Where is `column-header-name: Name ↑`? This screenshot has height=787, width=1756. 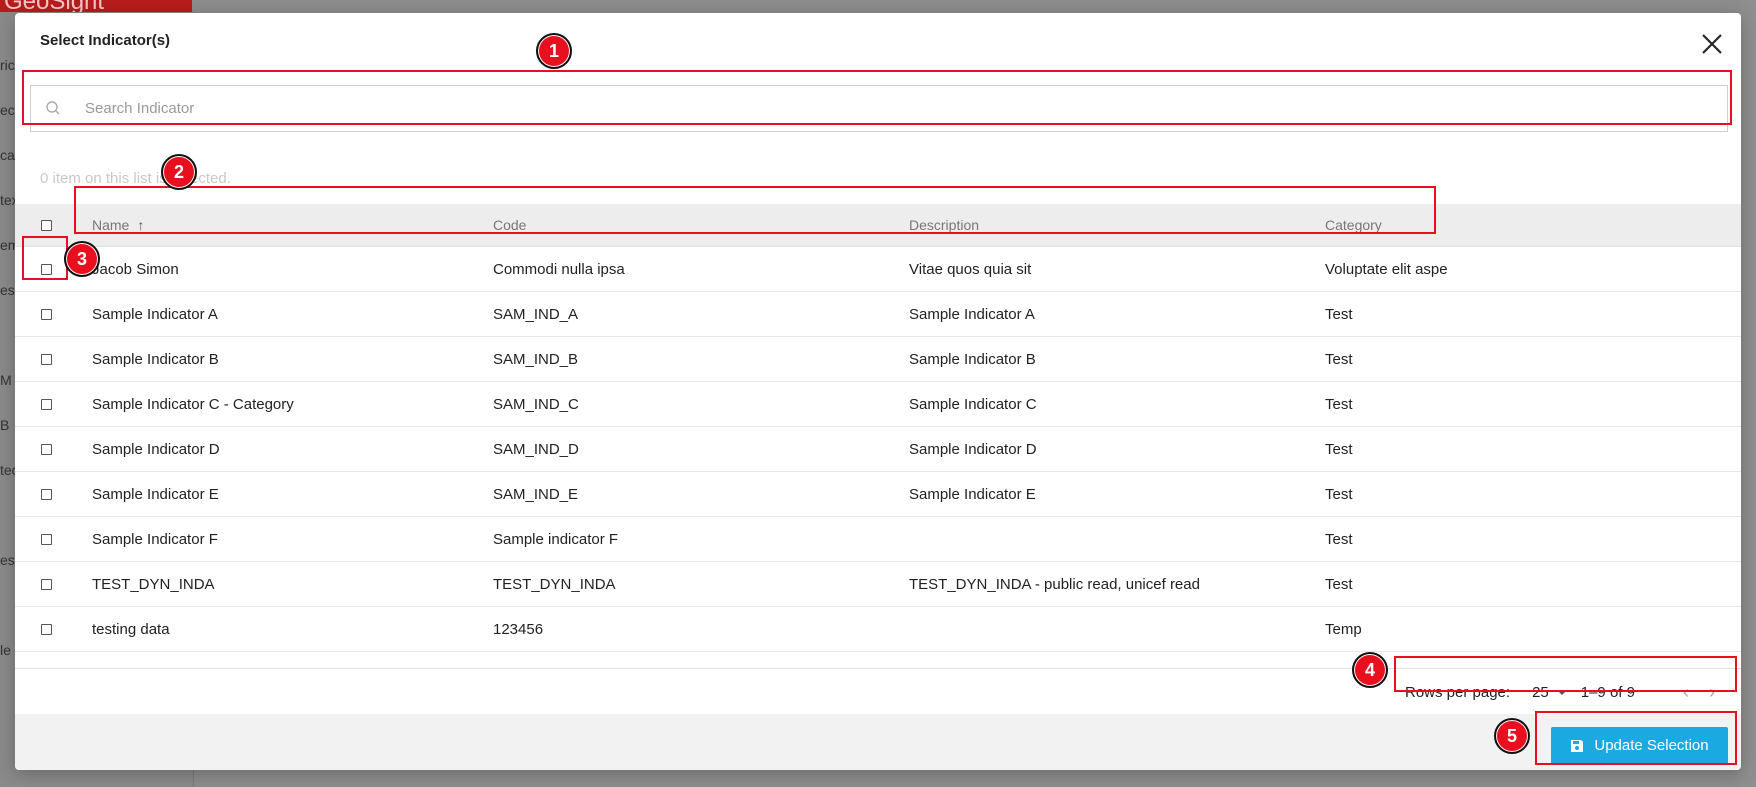 column-header-name: Name ↑ is located at coordinates (285, 225).